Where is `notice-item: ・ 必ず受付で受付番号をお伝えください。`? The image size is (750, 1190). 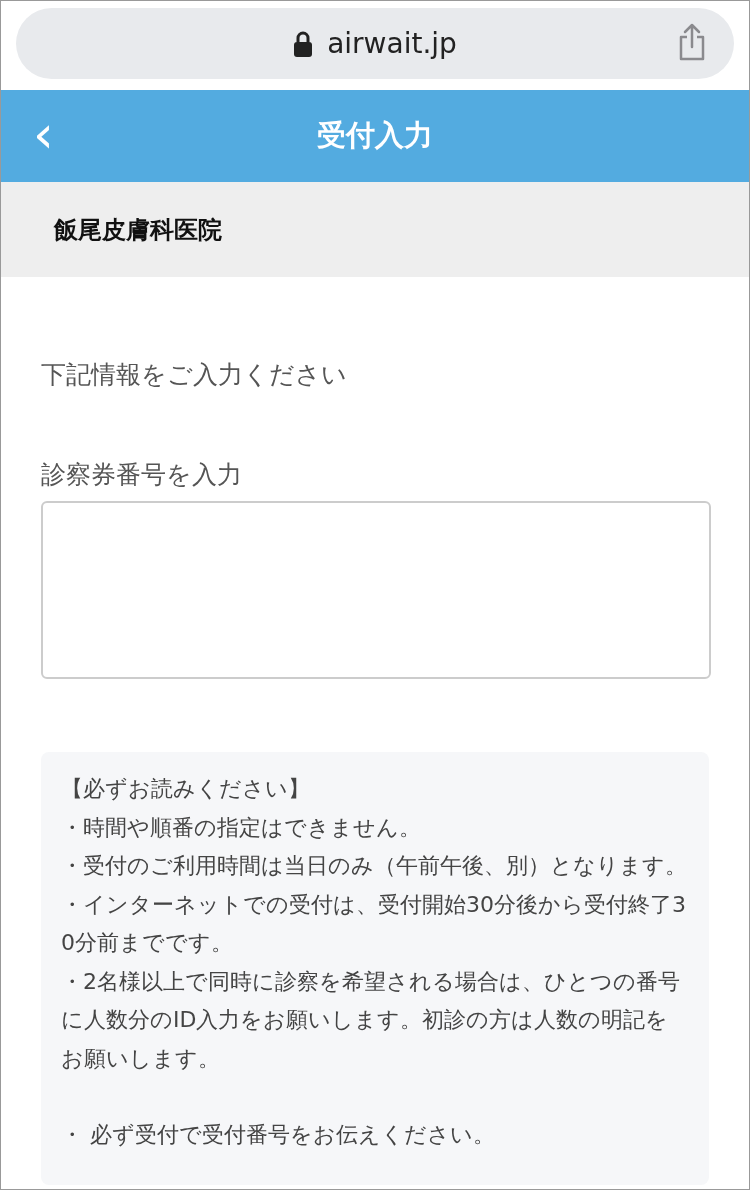 notice-item: ・ 必ず受付で受付番号をお伝えください。 is located at coordinates (278, 1135).